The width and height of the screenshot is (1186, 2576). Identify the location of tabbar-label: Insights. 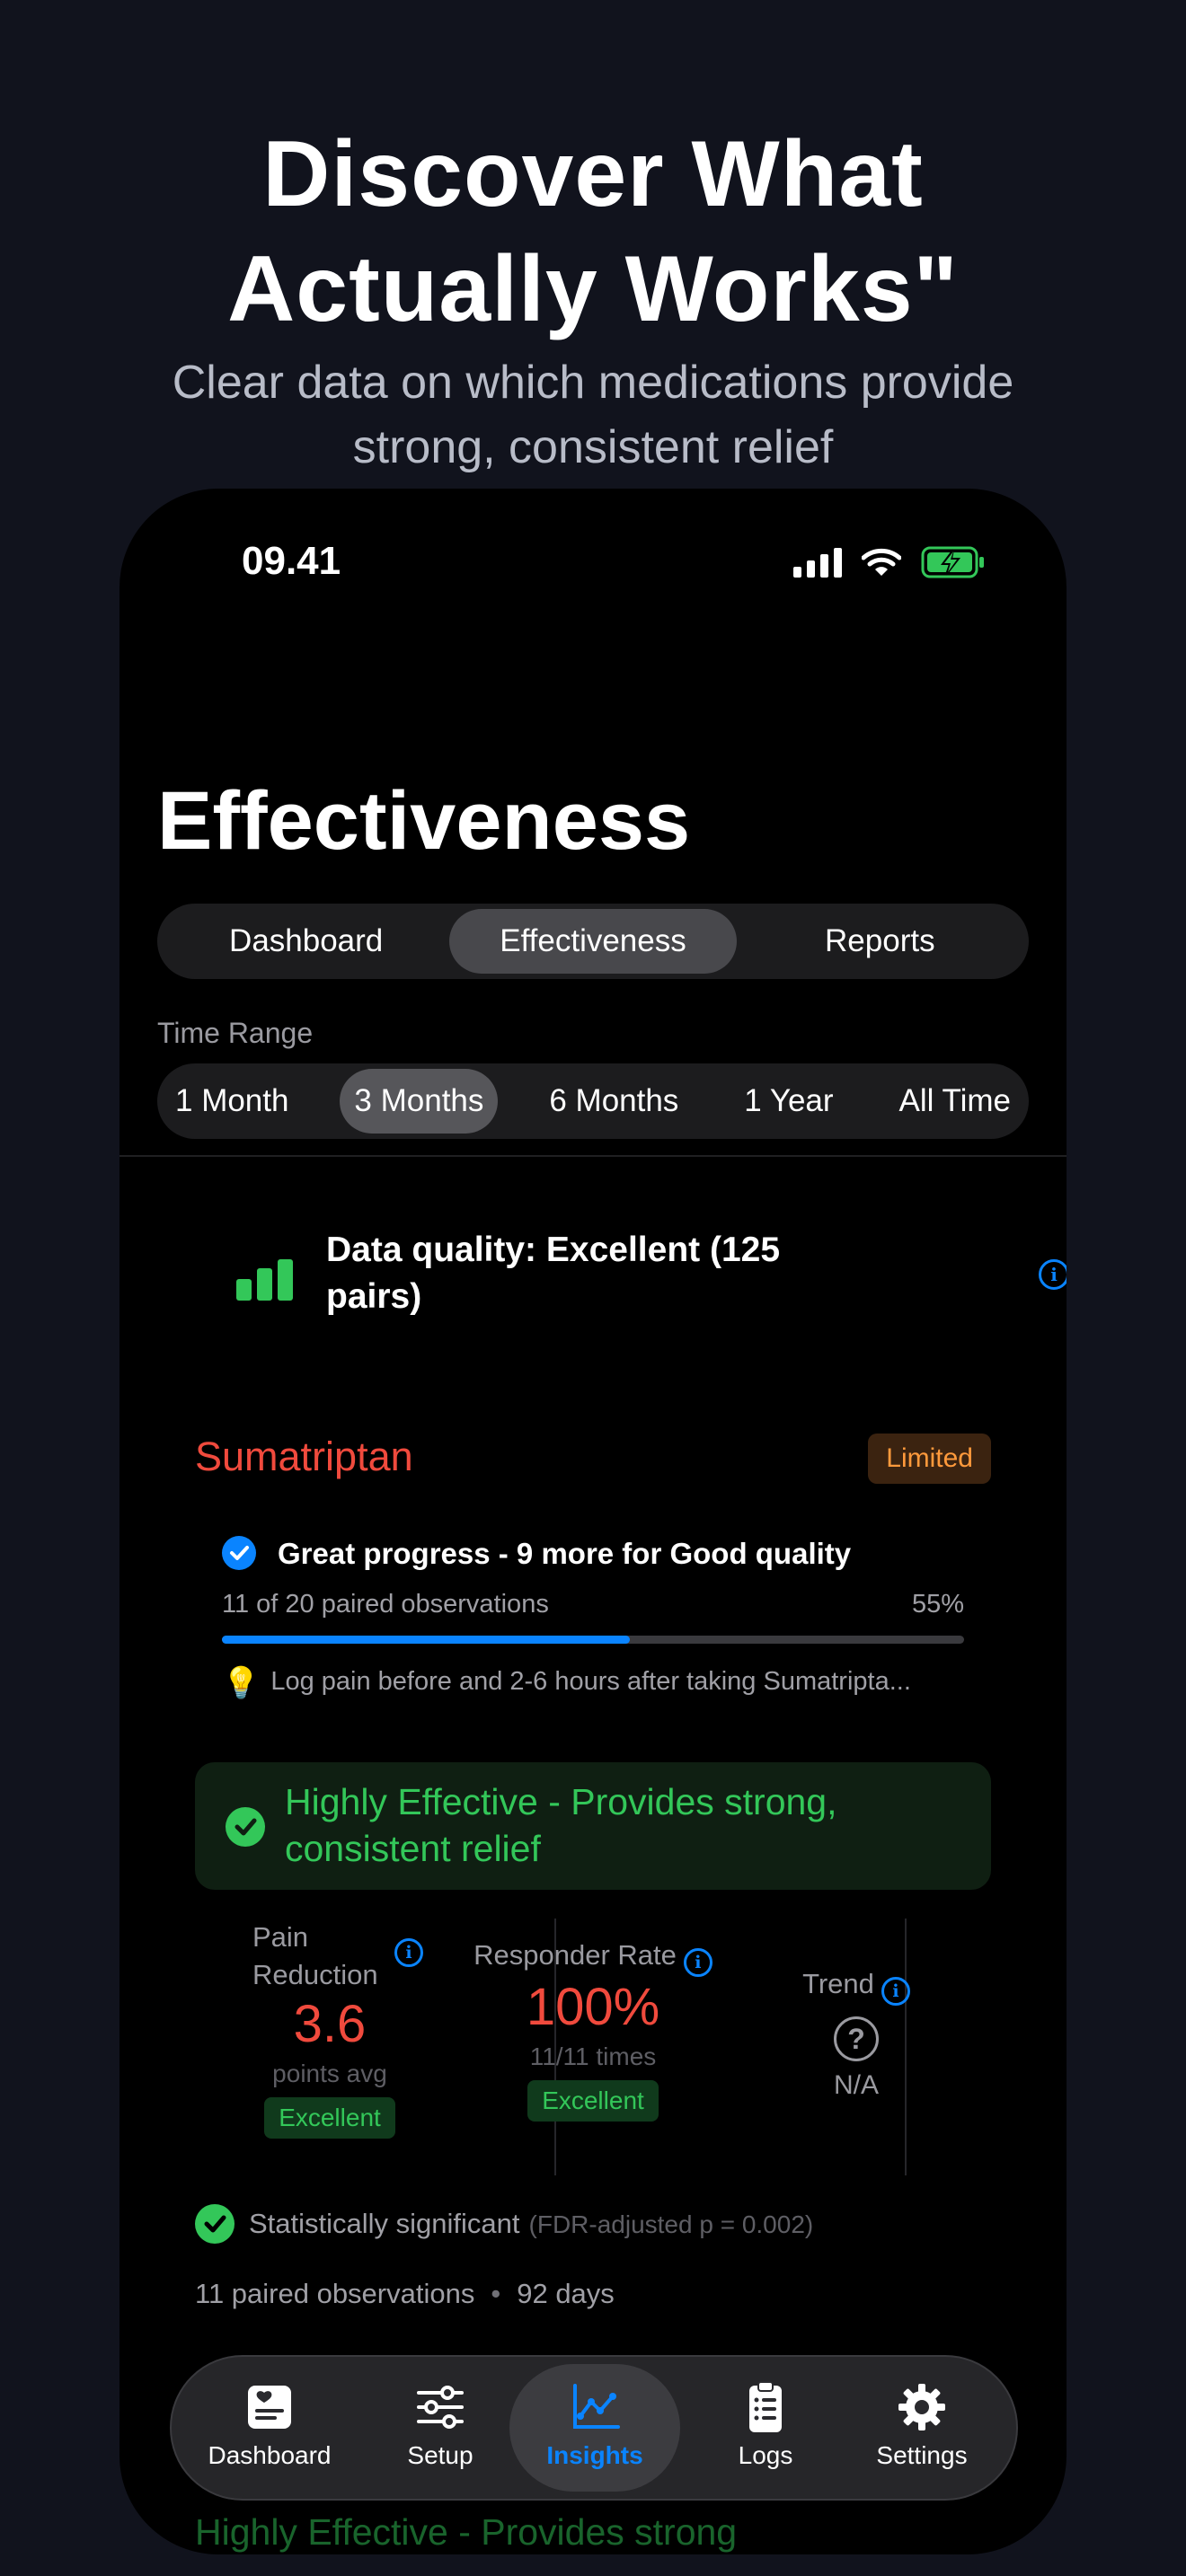
(594, 2455).